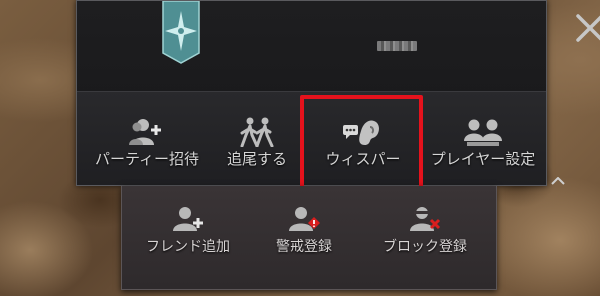 This screenshot has height=296, width=600. Describe the element at coordinates (147, 147) in the screenshot. I see `party-invite-button: パーティー招待` at that location.